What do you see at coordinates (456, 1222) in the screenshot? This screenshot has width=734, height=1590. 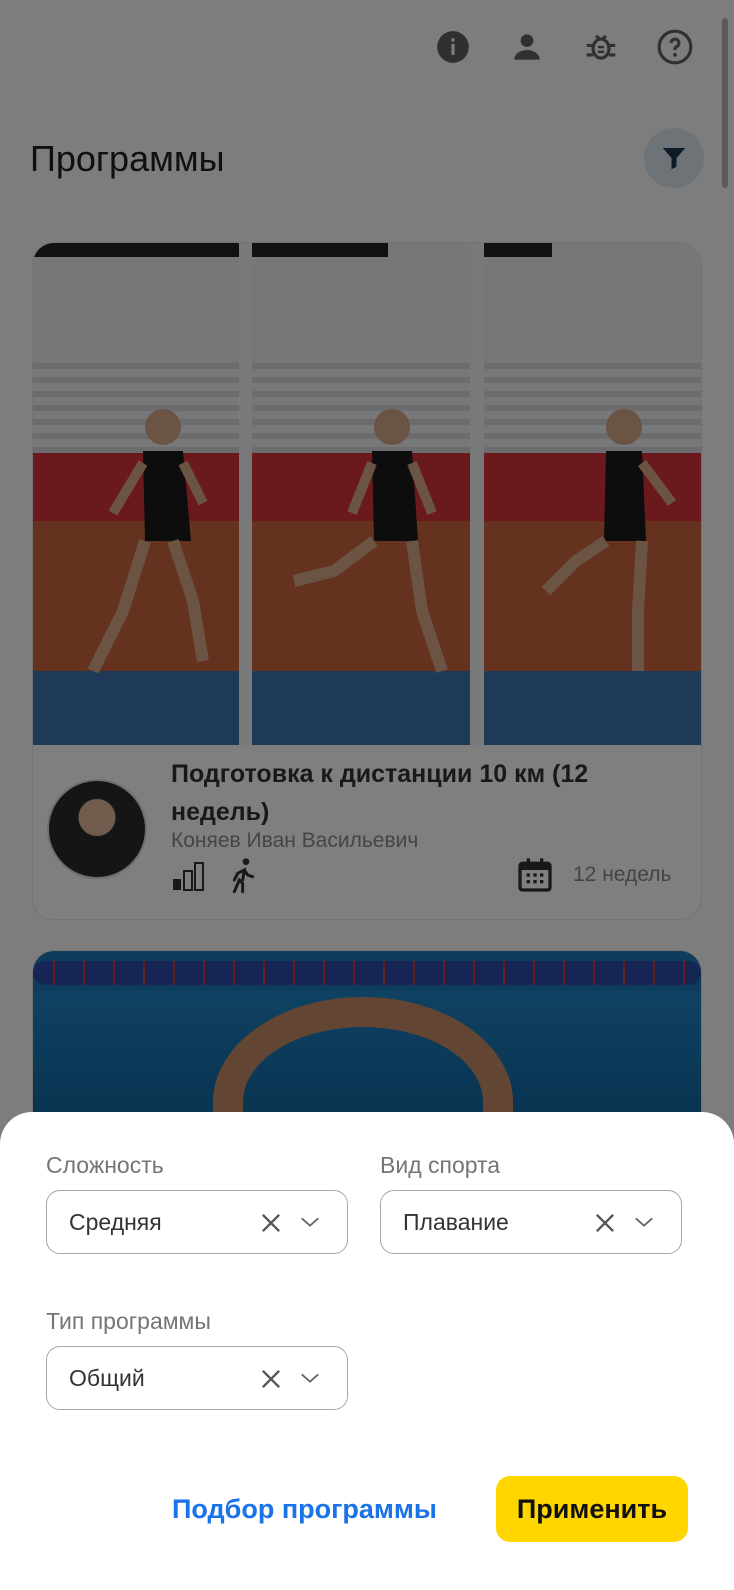 I see `sport-value: Плавание` at bounding box center [456, 1222].